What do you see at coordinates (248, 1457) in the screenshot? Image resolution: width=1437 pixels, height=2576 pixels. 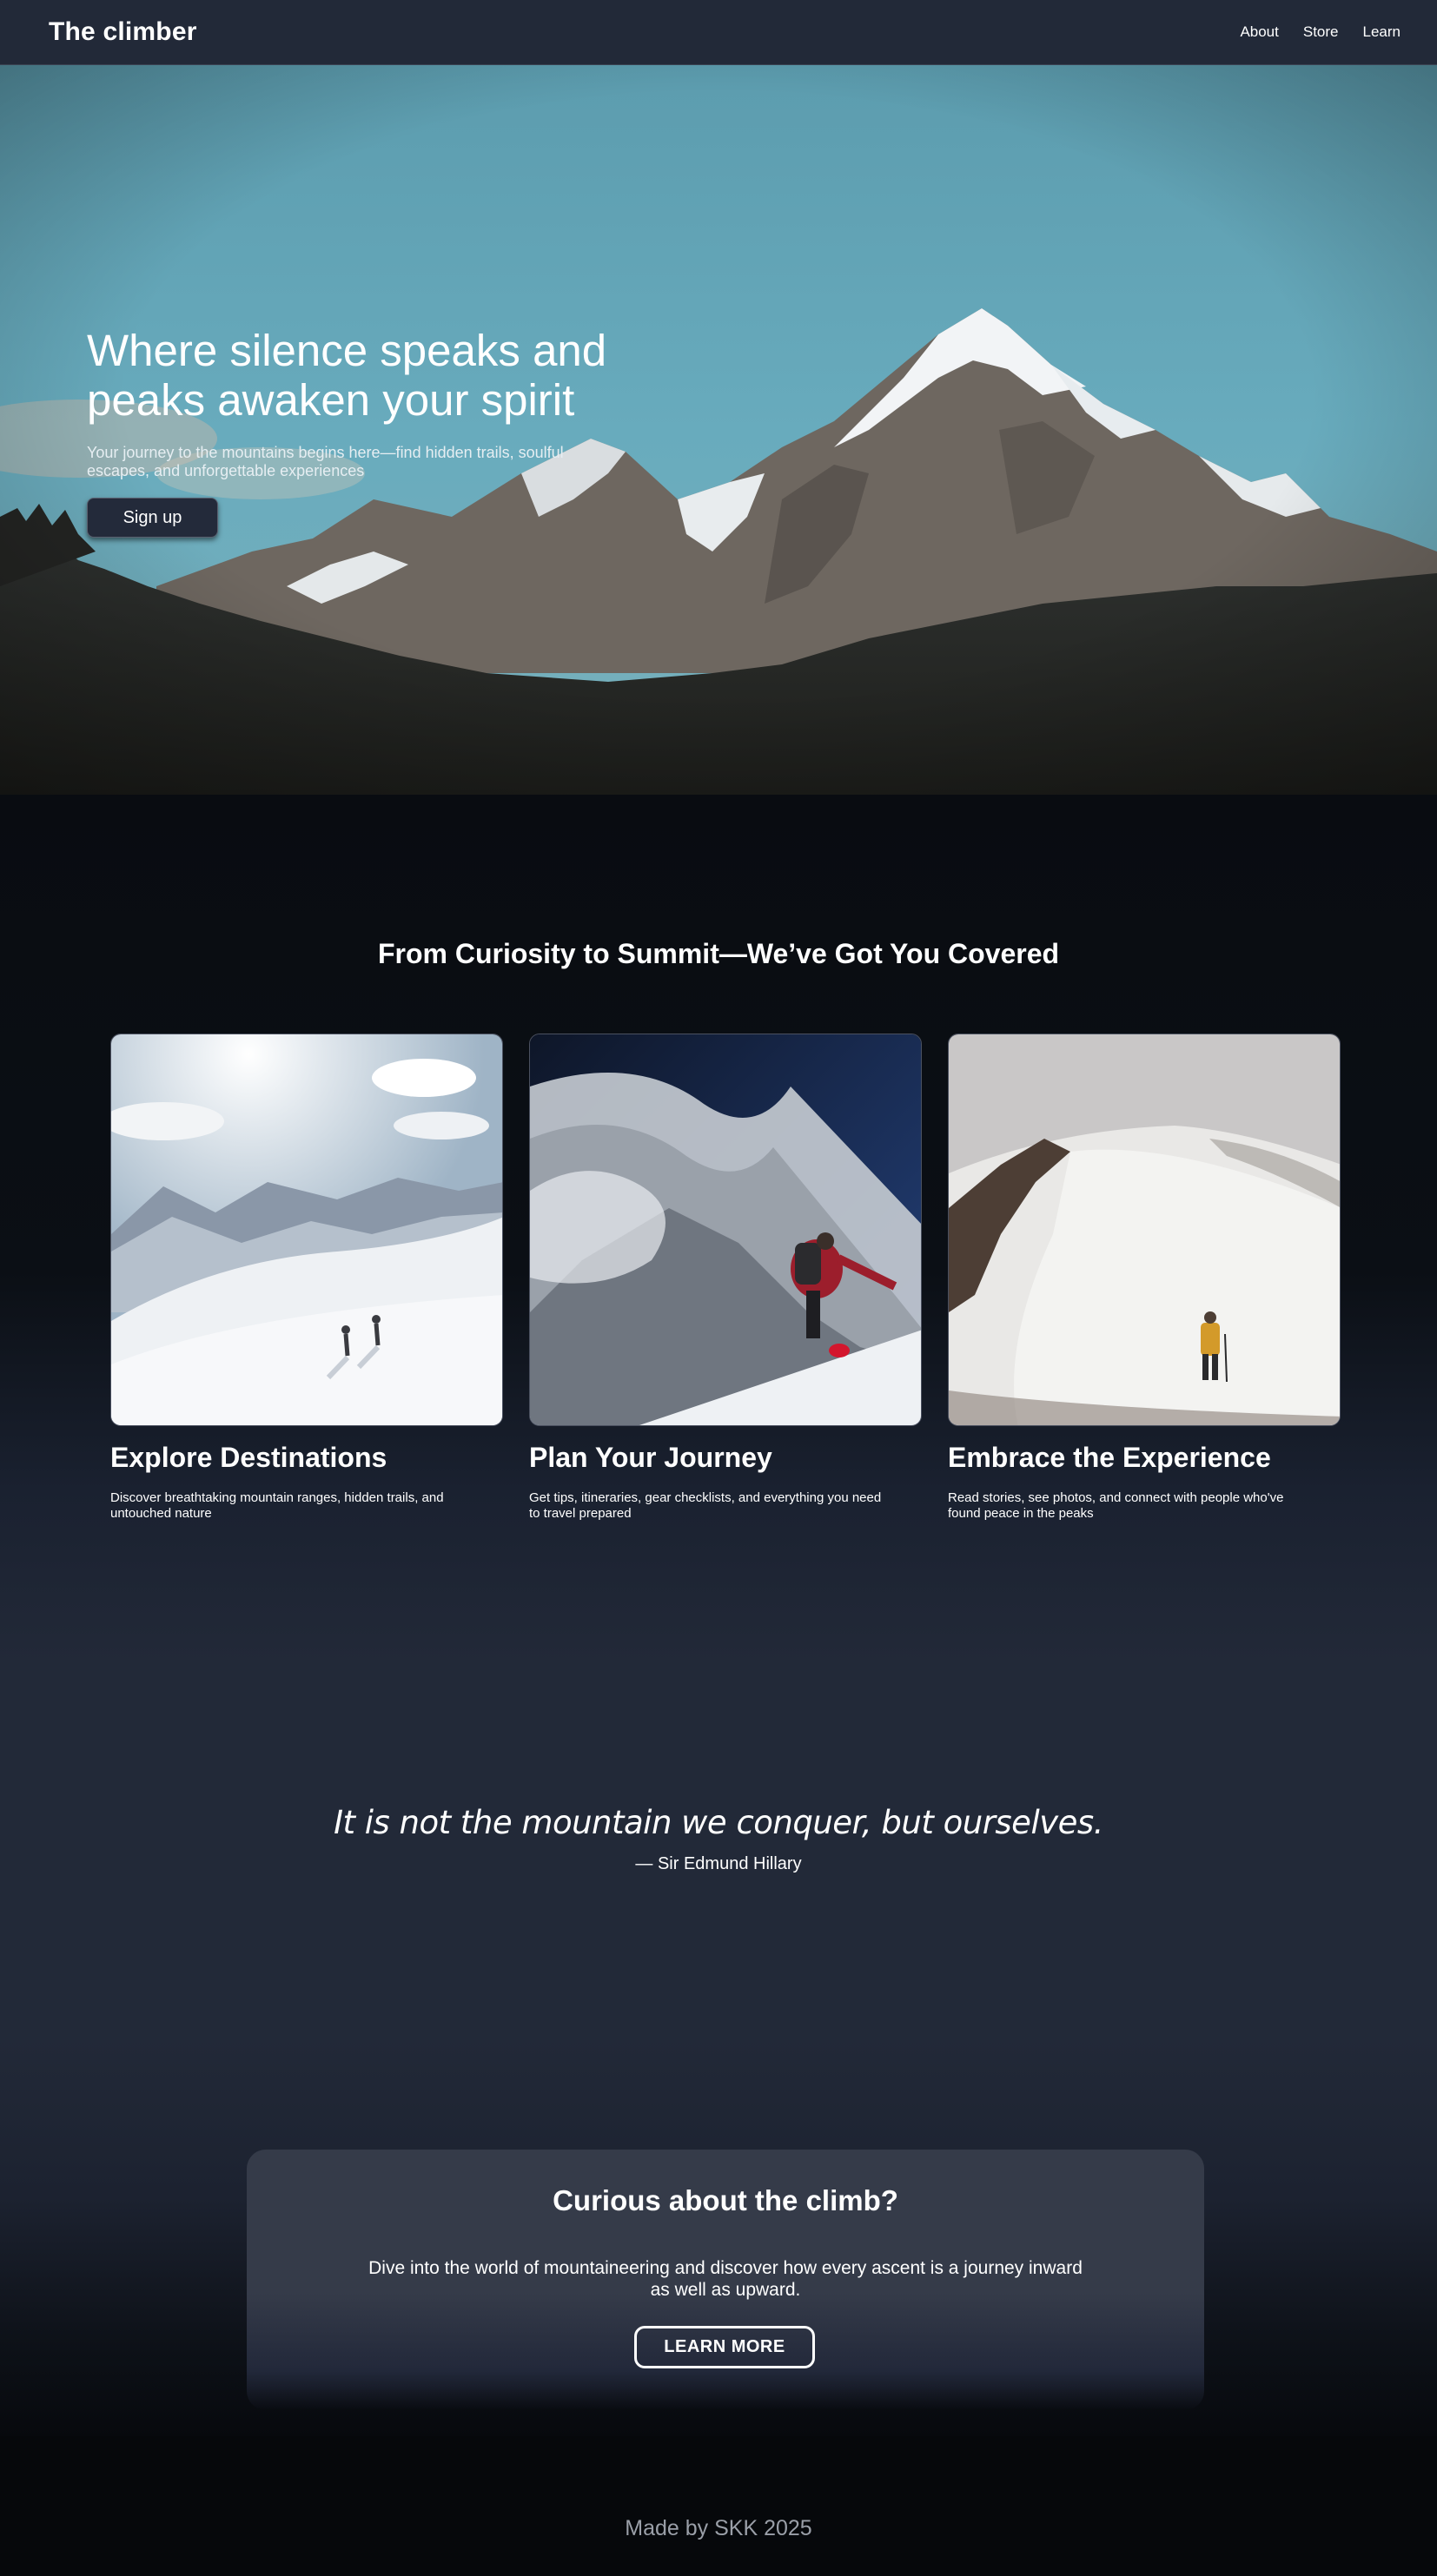 I see `card-title-explore: Explore Destinations` at bounding box center [248, 1457].